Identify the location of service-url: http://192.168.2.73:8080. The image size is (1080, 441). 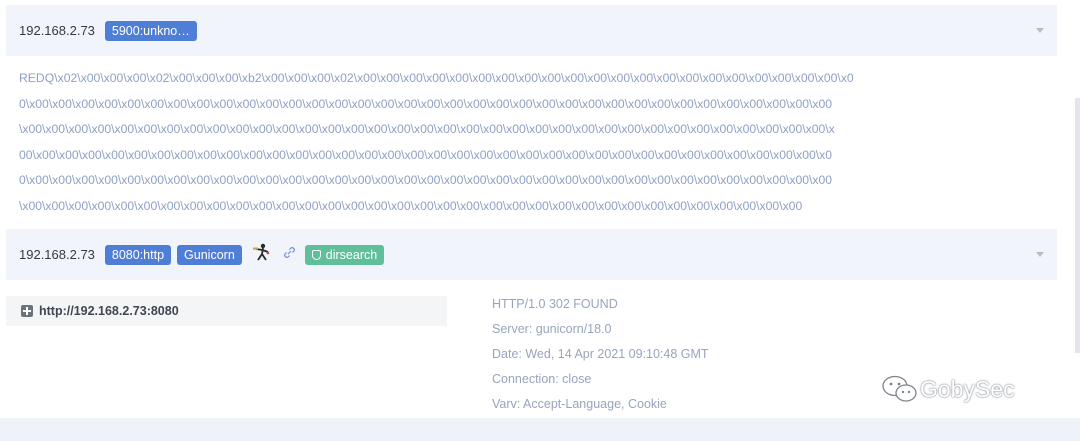
(109, 311).